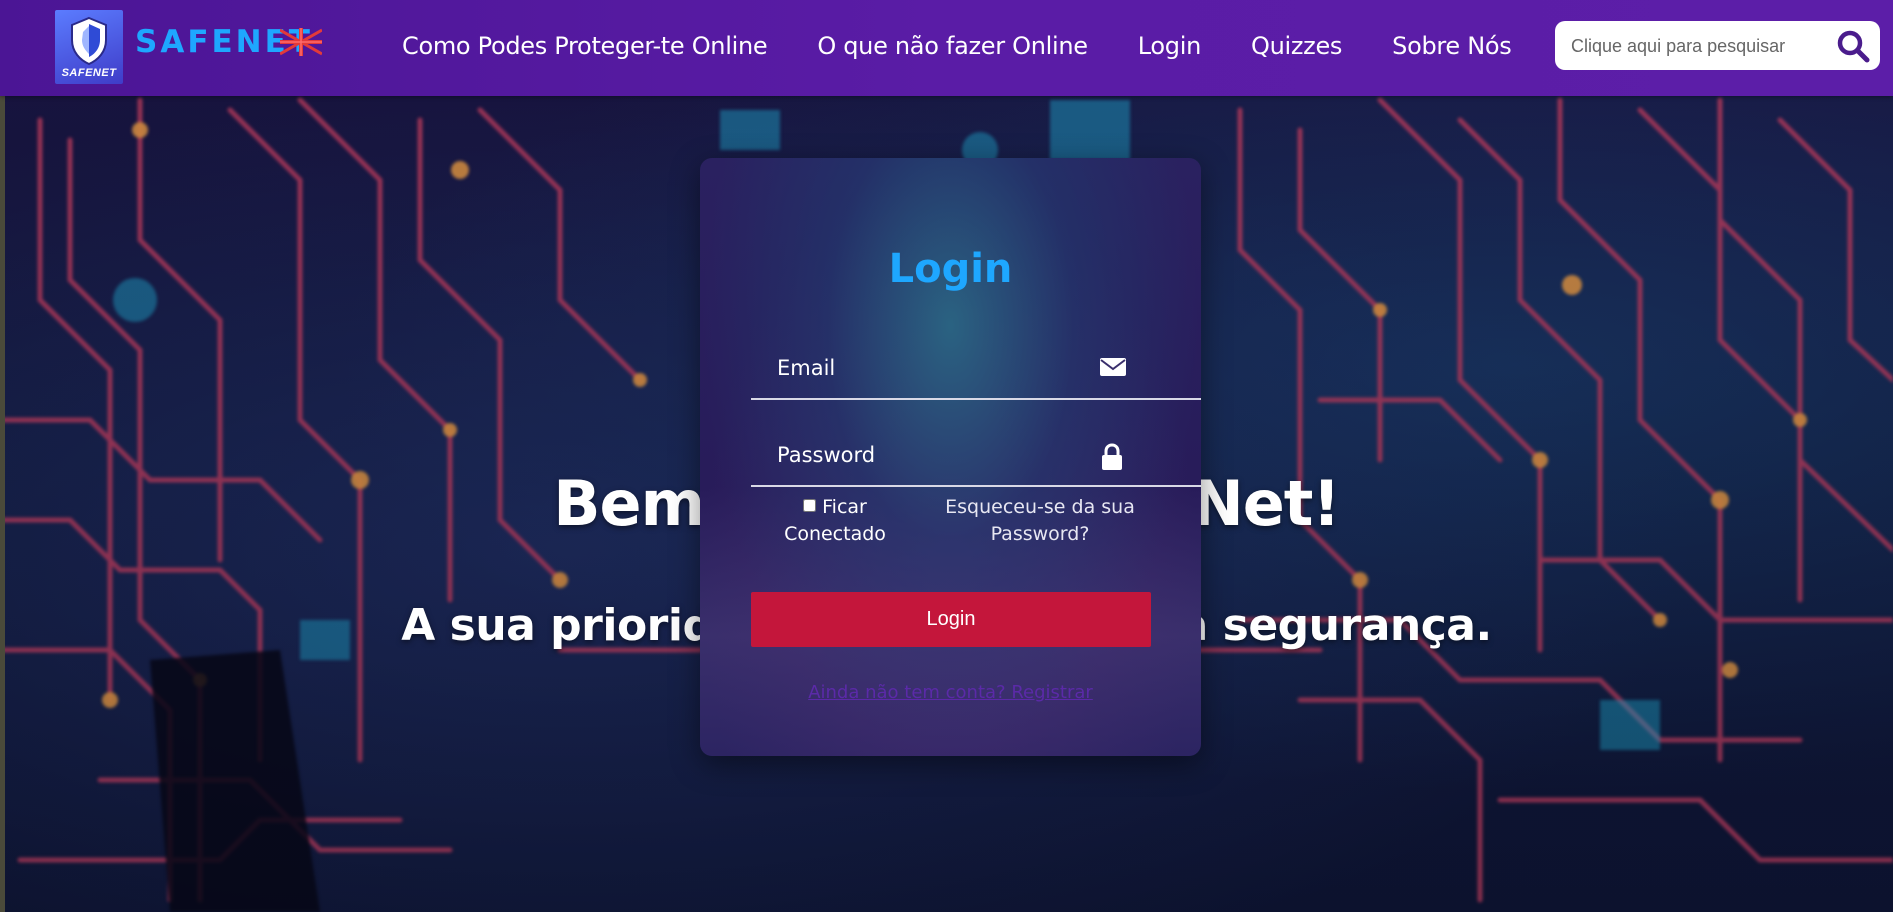 The height and width of the screenshot is (912, 1893). What do you see at coordinates (810, 505) in the screenshot?
I see `remember-checkbox` at bounding box center [810, 505].